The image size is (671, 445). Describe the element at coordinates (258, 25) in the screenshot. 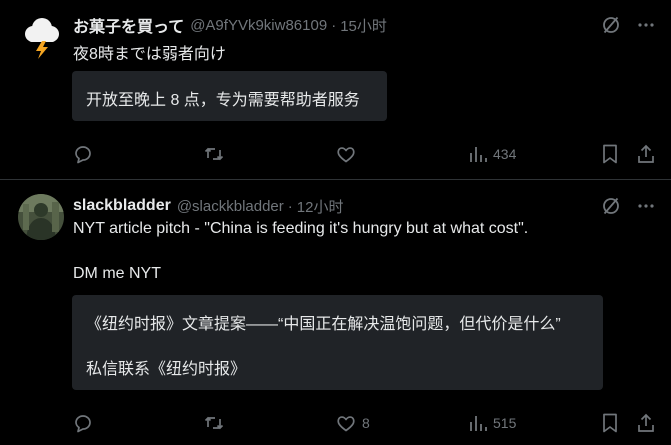

I see `handle: @A9fYVk9kiw86109` at that location.